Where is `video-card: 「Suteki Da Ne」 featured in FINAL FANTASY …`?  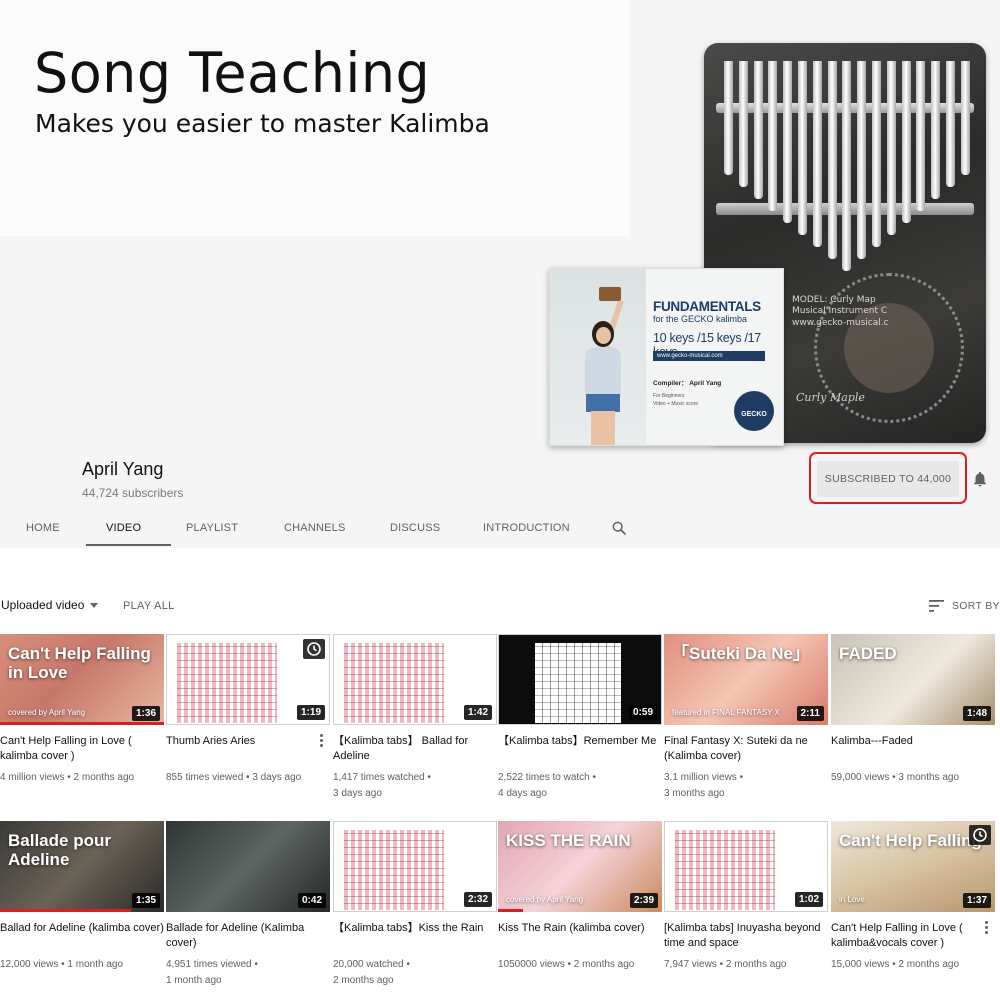
video-card: 「Suteki Da Ne」 featured in FINAL FANTASY … is located at coordinates (746, 718).